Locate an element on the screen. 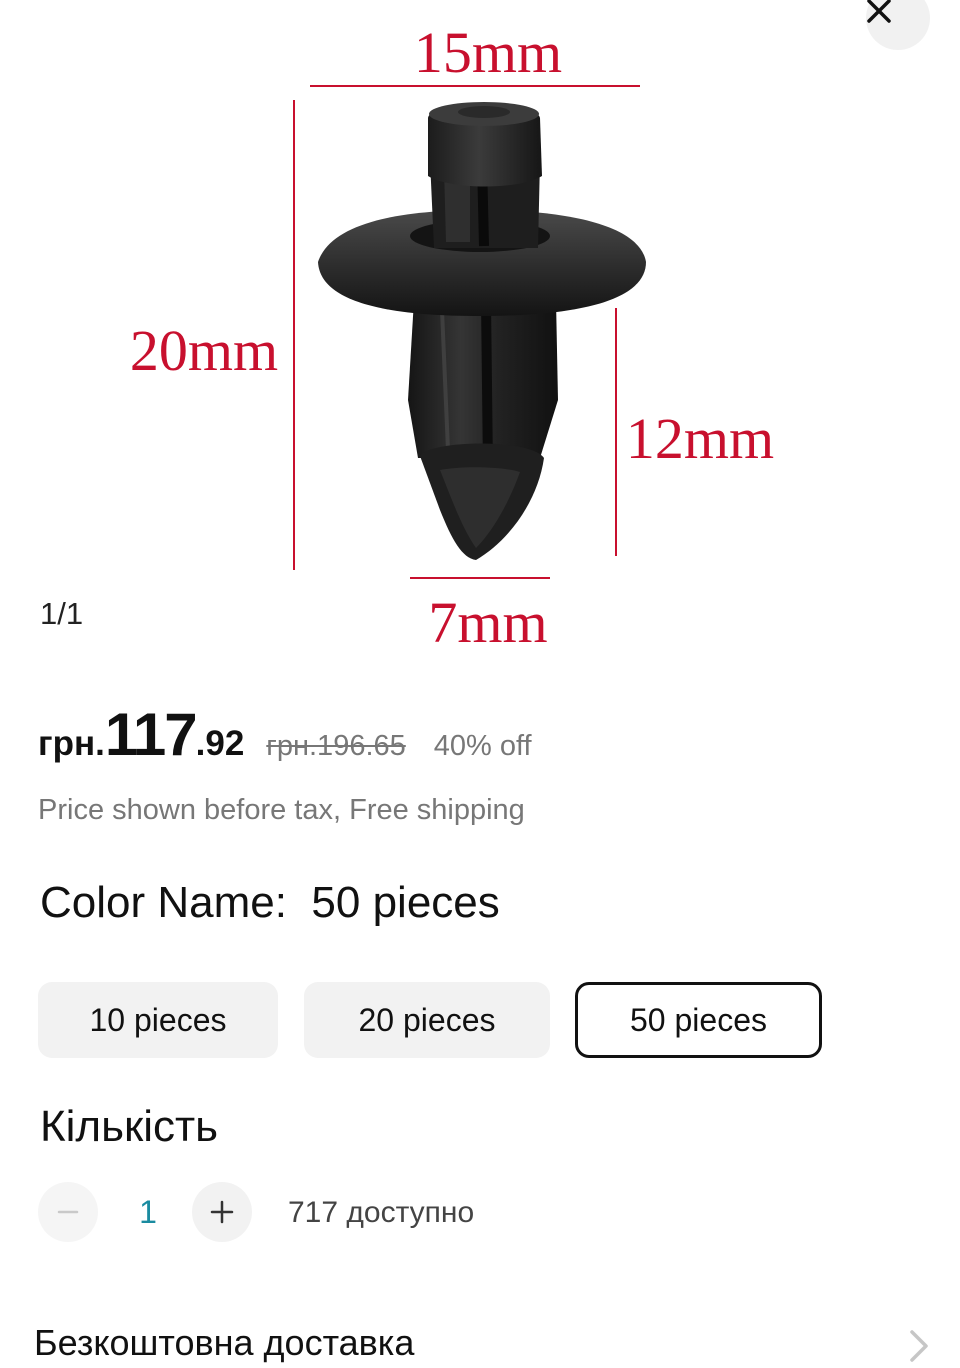  variant-option-20-pieces: 20 pieces is located at coordinates (427, 1020).